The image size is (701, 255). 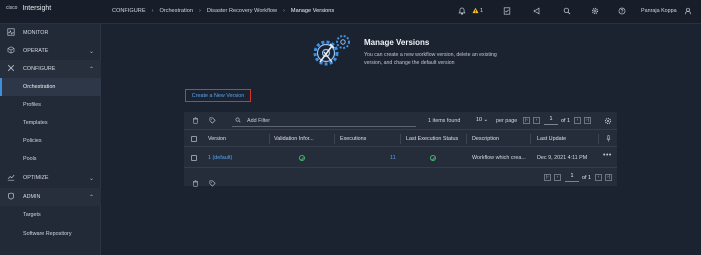 I want to click on help-icon, so click(x=622, y=12).